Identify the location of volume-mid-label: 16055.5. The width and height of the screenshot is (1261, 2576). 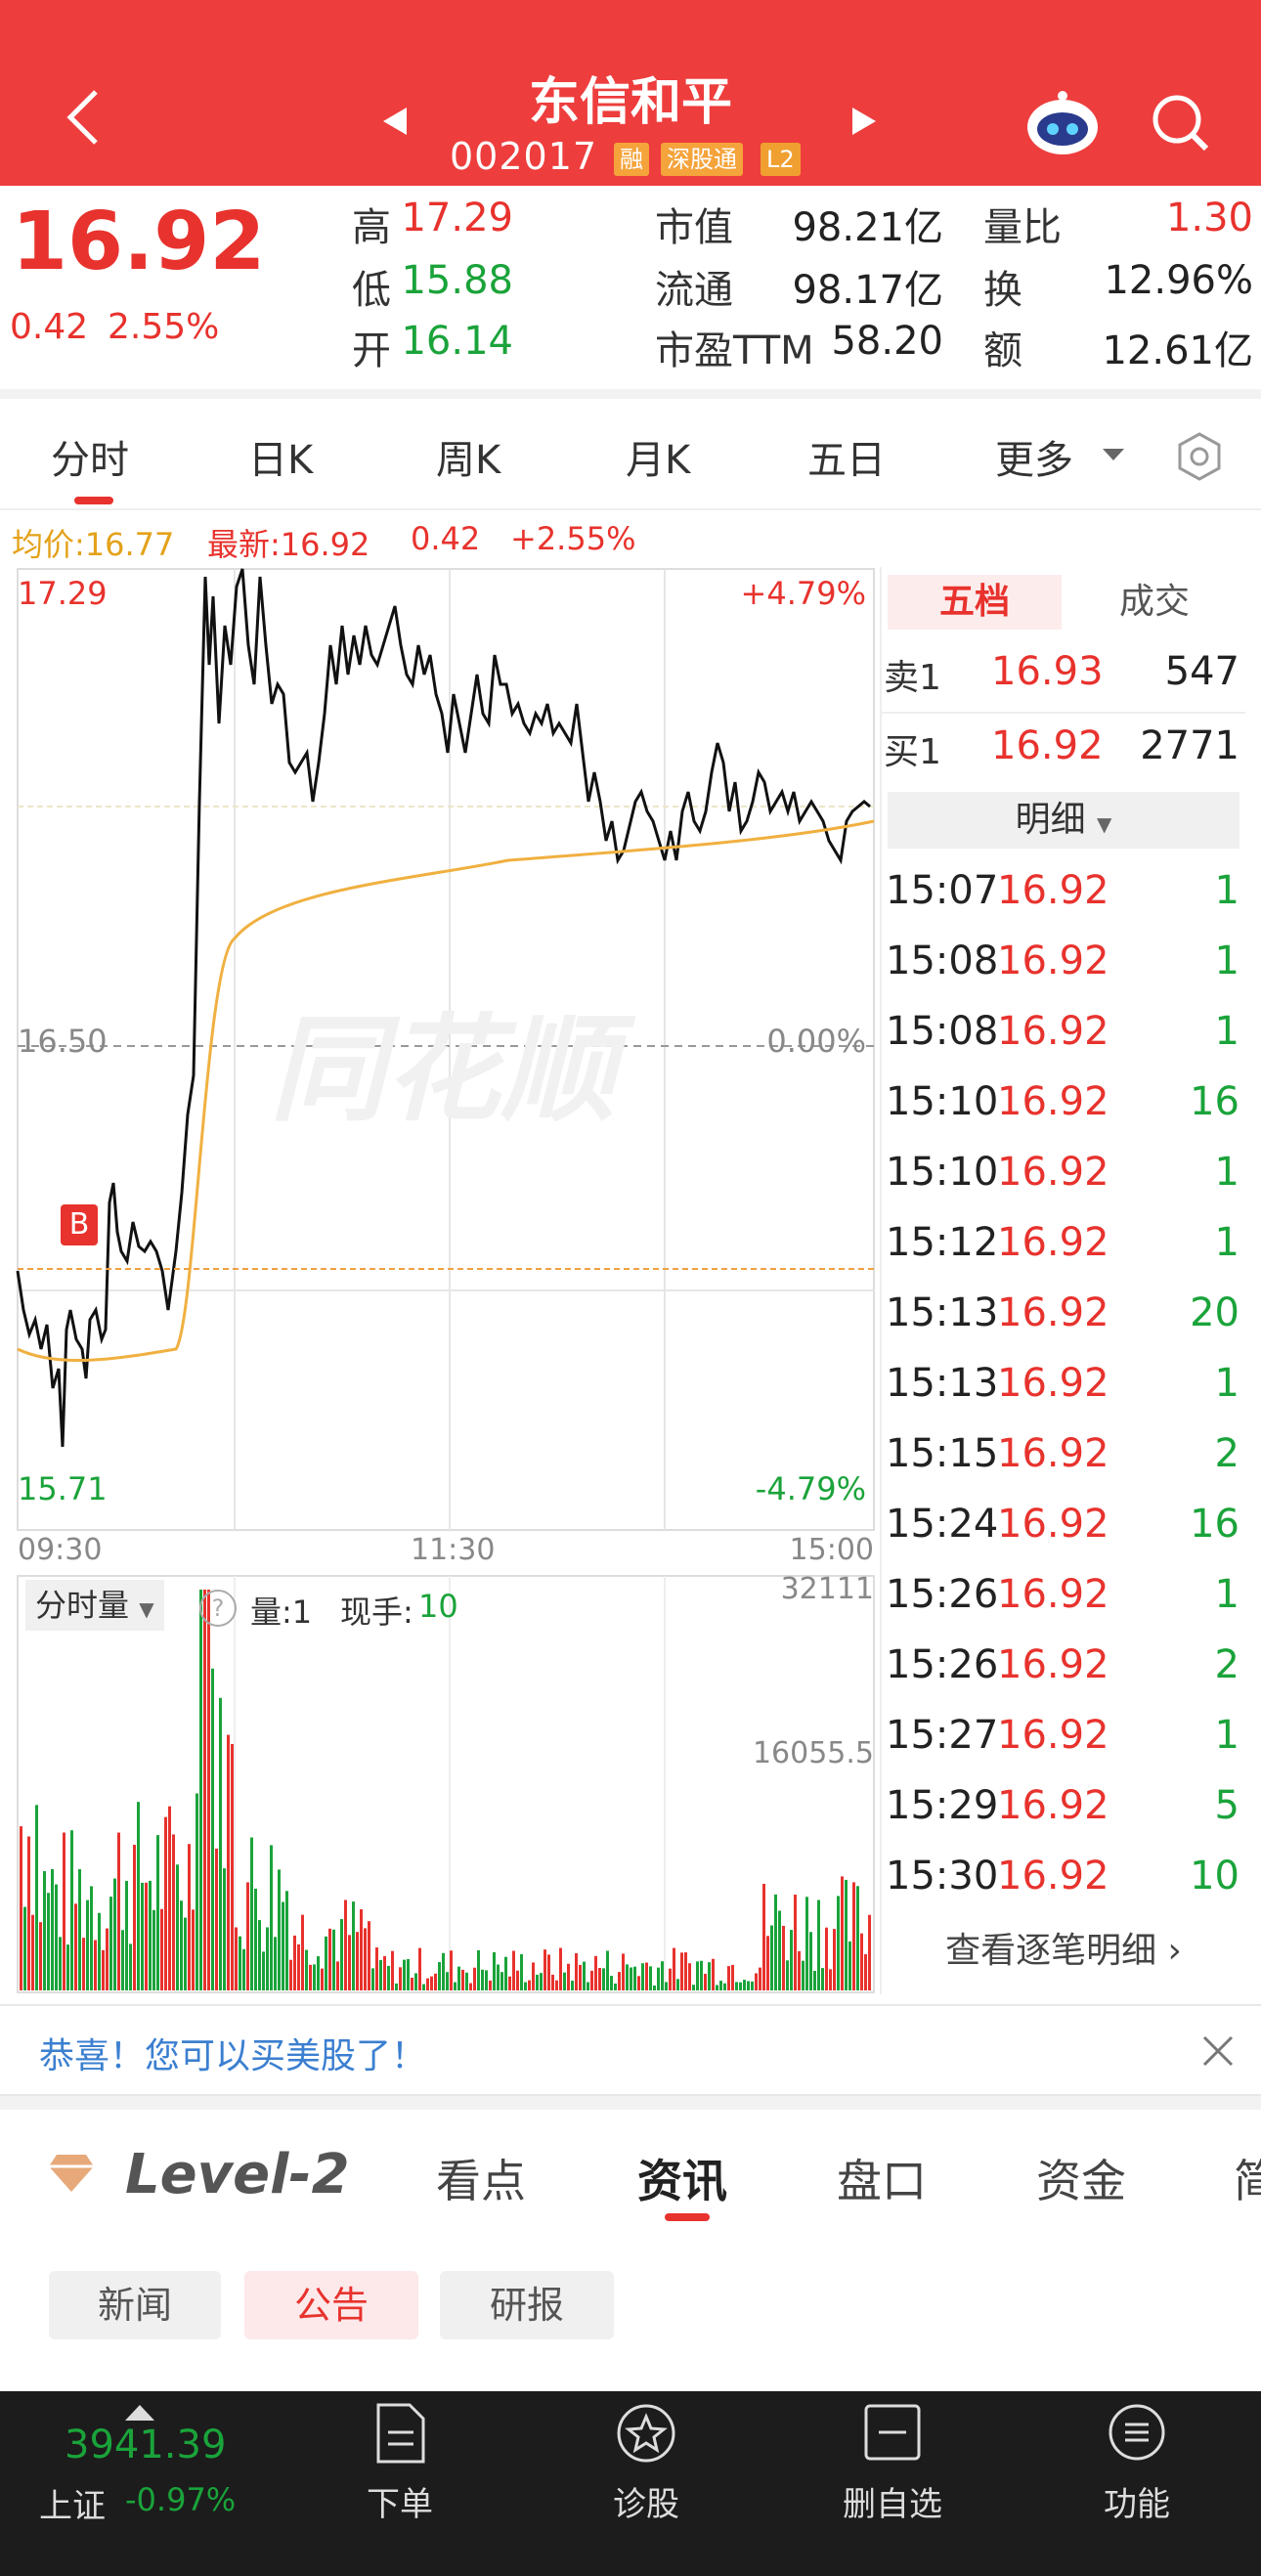
(813, 1753).